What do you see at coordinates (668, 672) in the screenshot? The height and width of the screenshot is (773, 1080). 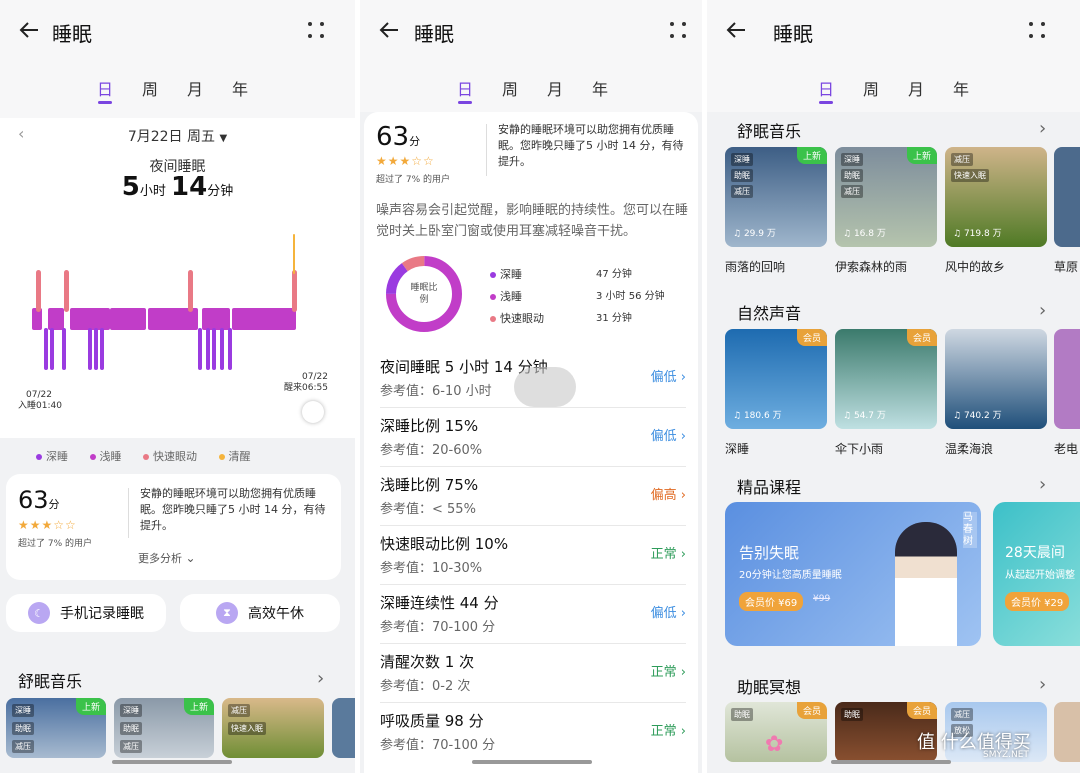 I see `metric-status: 正常 ›` at bounding box center [668, 672].